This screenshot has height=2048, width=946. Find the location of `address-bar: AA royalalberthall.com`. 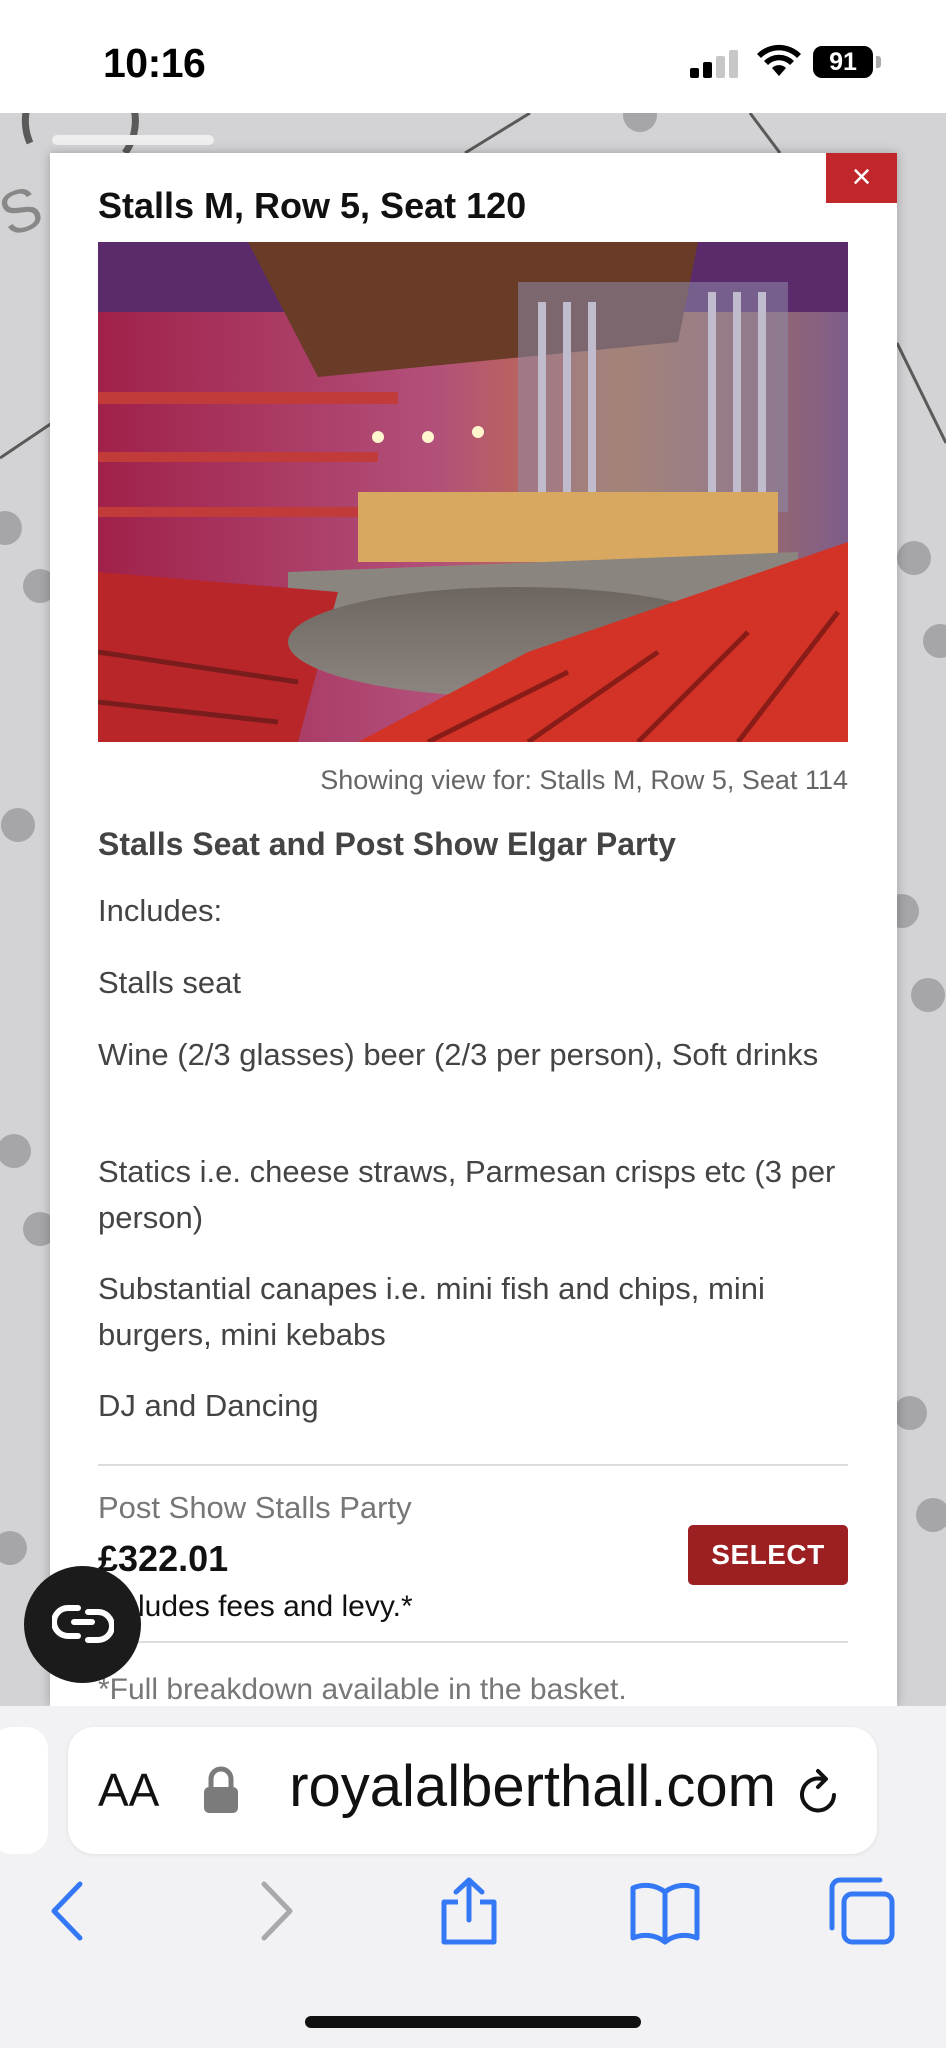

address-bar: AA royalalberthall.com is located at coordinates (472, 1790).